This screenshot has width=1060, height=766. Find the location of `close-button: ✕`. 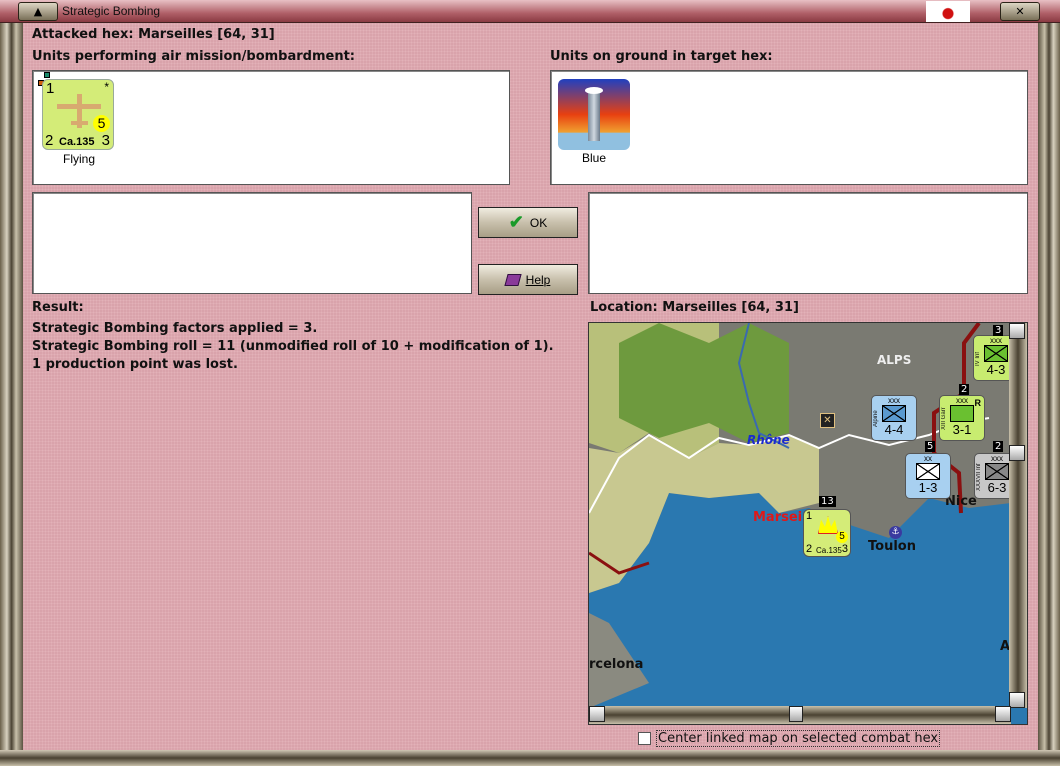

close-button: ✕ is located at coordinates (1020, 11).